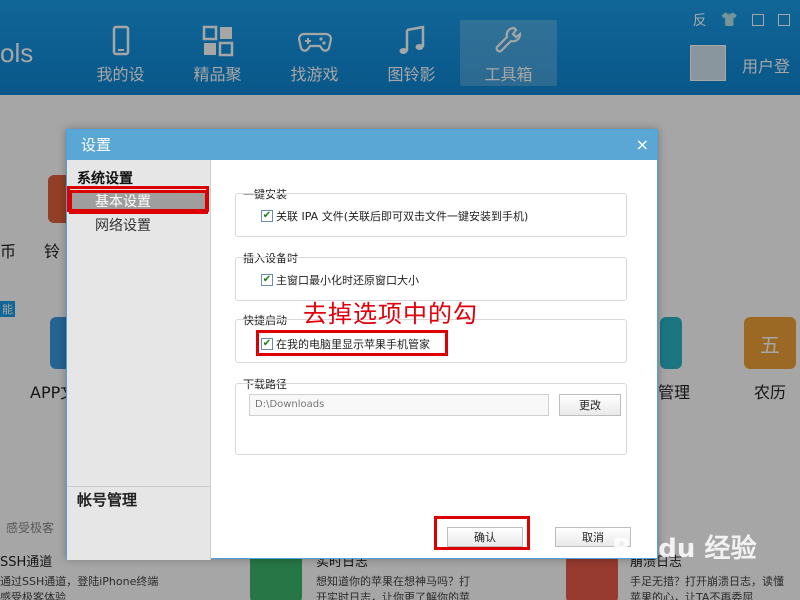  Describe the element at coordinates (267, 216) in the screenshot. I see `checkbox-ipa-association: ✔` at that location.